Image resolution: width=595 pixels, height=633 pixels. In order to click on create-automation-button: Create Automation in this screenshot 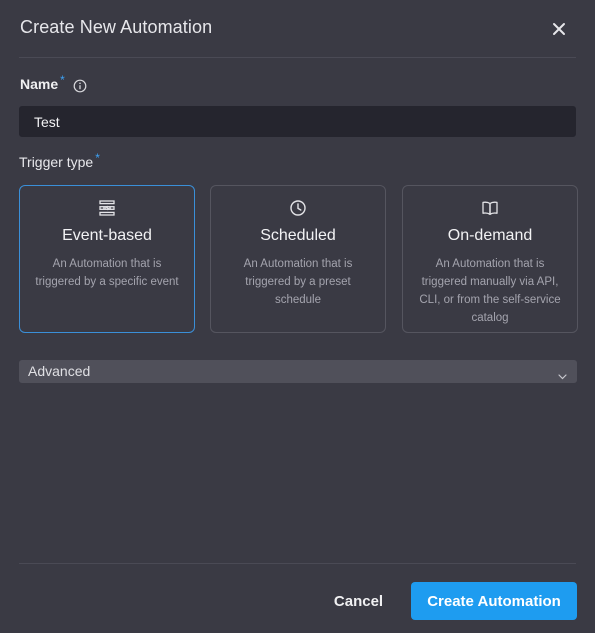, I will do `click(494, 601)`.